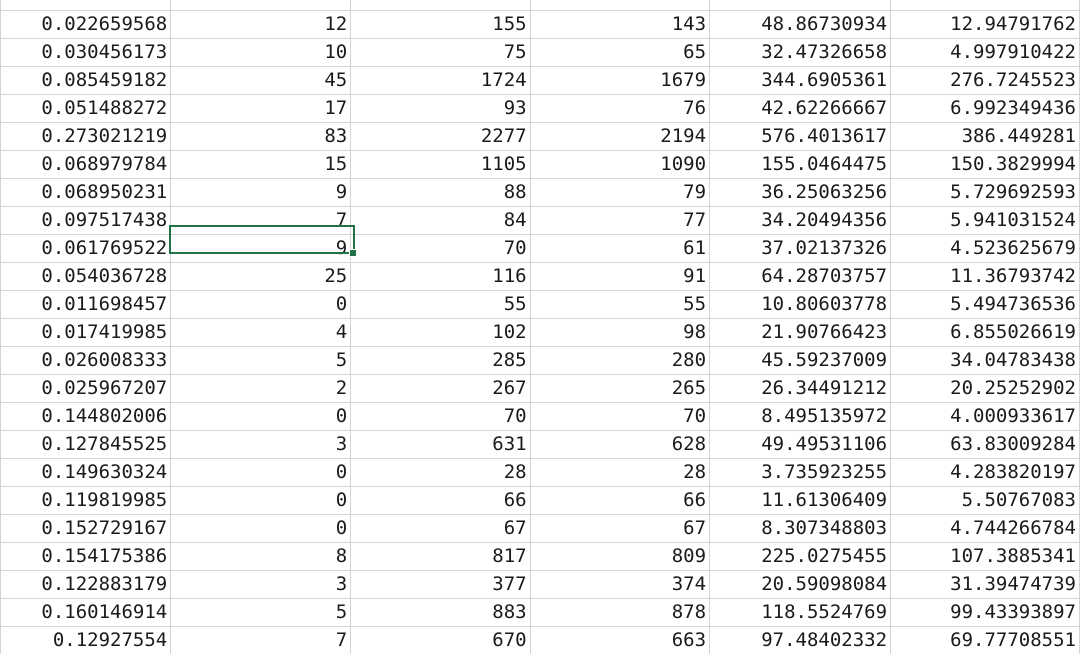 The height and width of the screenshot is (654, 1080). Describe the element at coordinates (440, 472) in the screenshot. I see `sheet-cell: 28` at that location.